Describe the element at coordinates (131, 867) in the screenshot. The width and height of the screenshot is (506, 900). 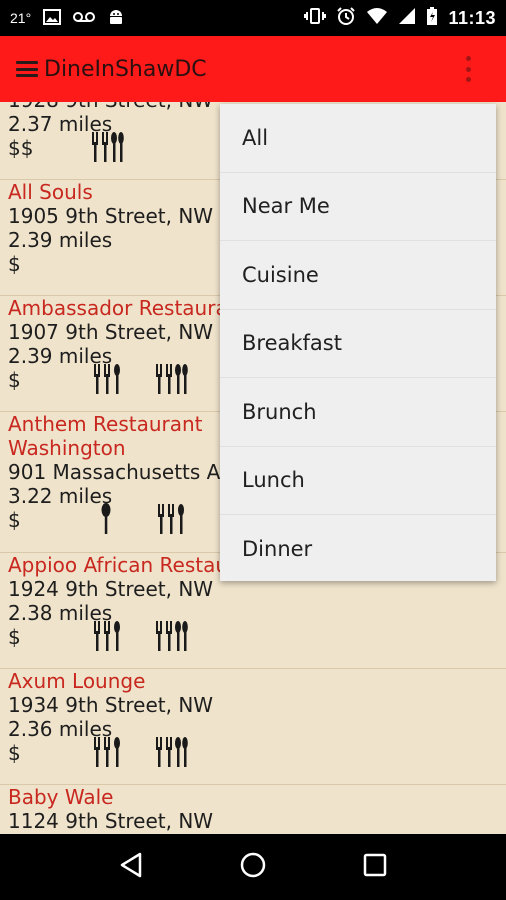
I see `back-icon` at that location.